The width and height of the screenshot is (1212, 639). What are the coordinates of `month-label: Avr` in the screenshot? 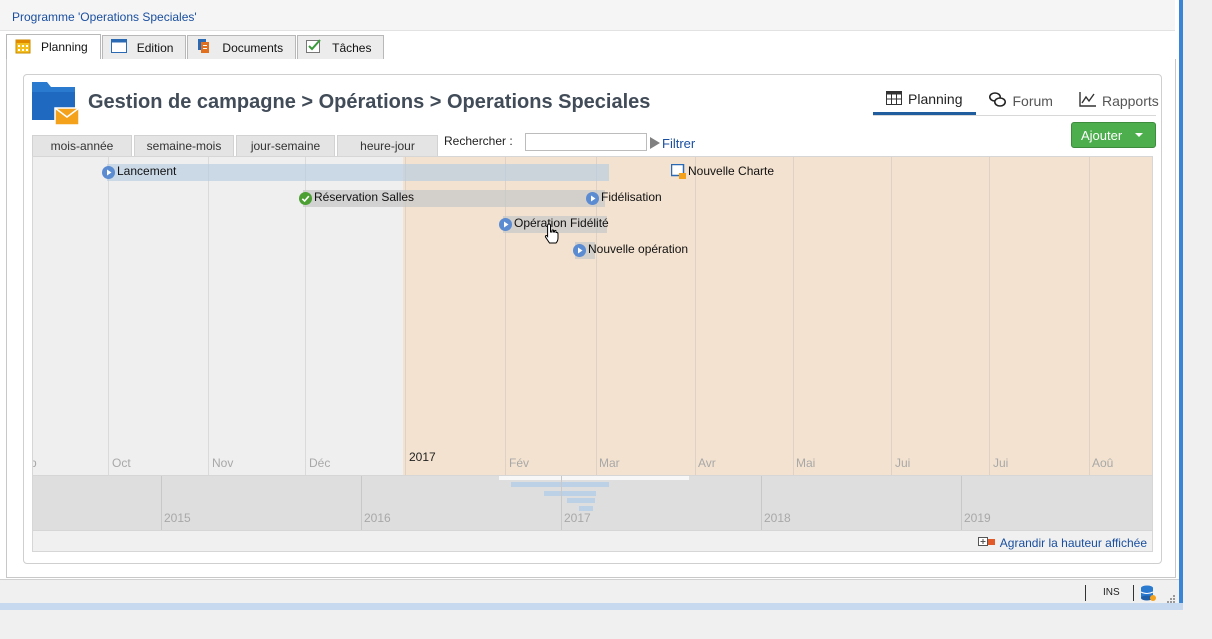 It's located at (707, 463).